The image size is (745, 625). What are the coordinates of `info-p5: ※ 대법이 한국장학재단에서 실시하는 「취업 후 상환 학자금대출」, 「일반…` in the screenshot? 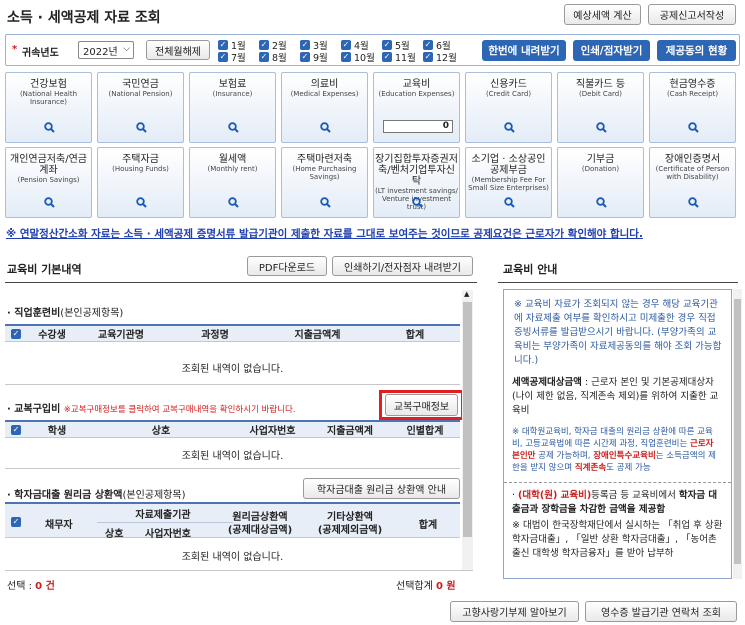 It's located at (617, 539).